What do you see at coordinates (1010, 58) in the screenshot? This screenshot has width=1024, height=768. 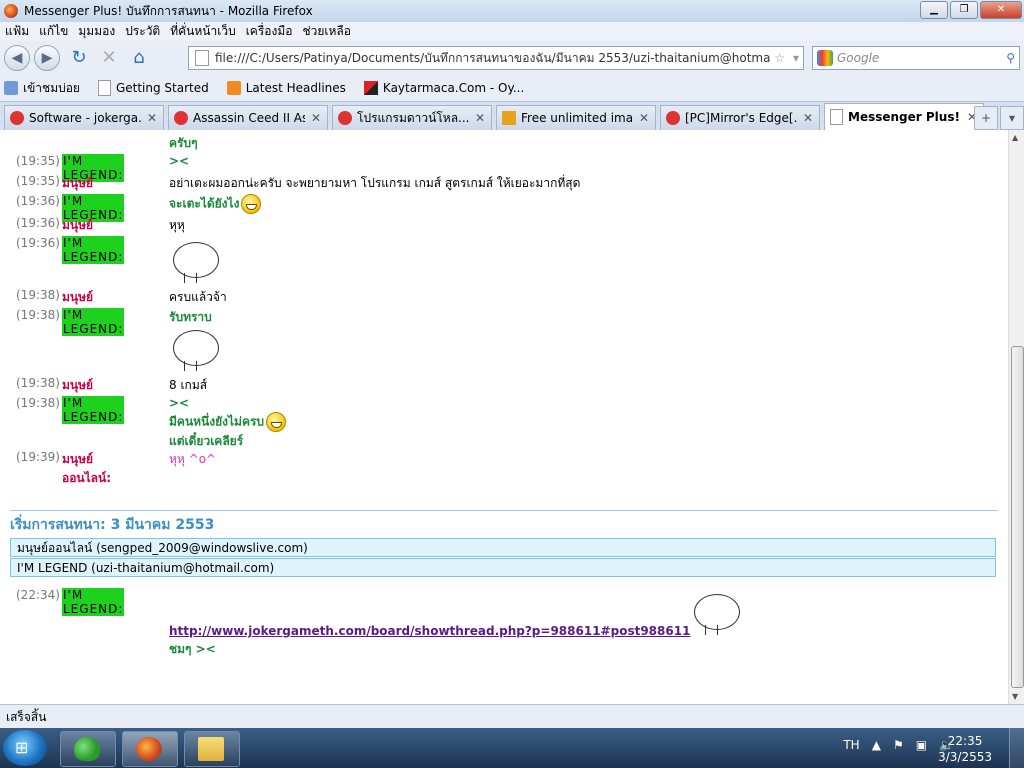 I see `search-icon: ⚲` at bounding box center [1010, 58].